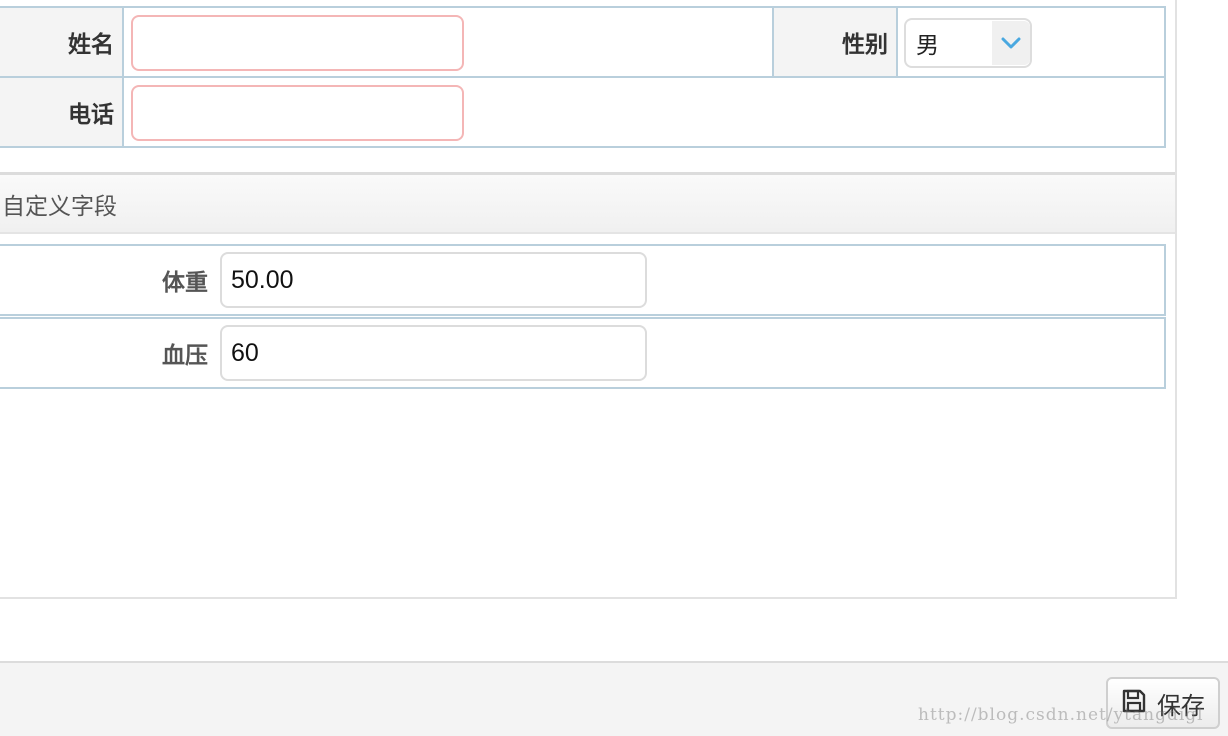 The height and width of the screenshot is (736, 1228). I want to click on phone-label: 电话, so click(61, 112).